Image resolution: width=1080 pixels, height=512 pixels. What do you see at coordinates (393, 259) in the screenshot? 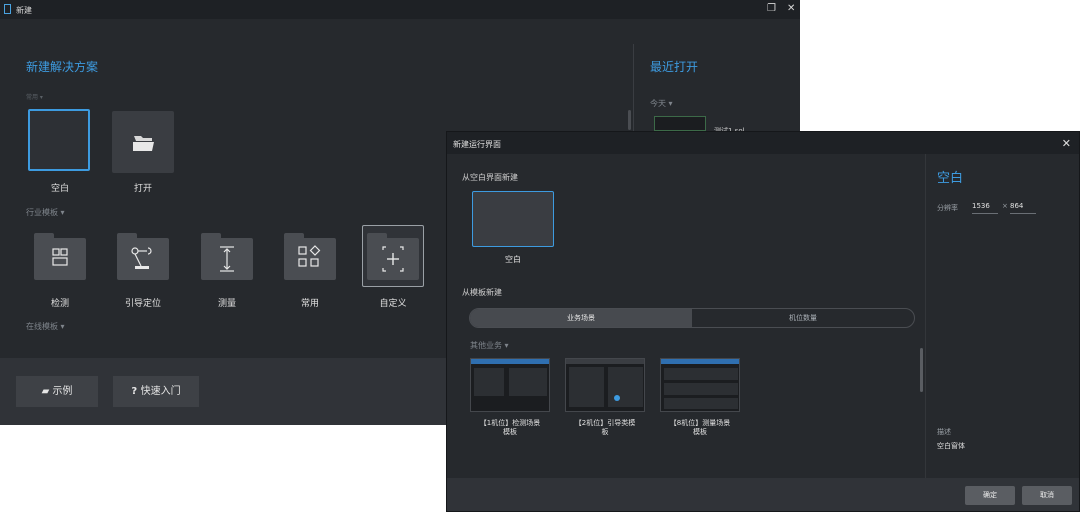
I see `plus-frame-icon` at bounding box center [393, 259].